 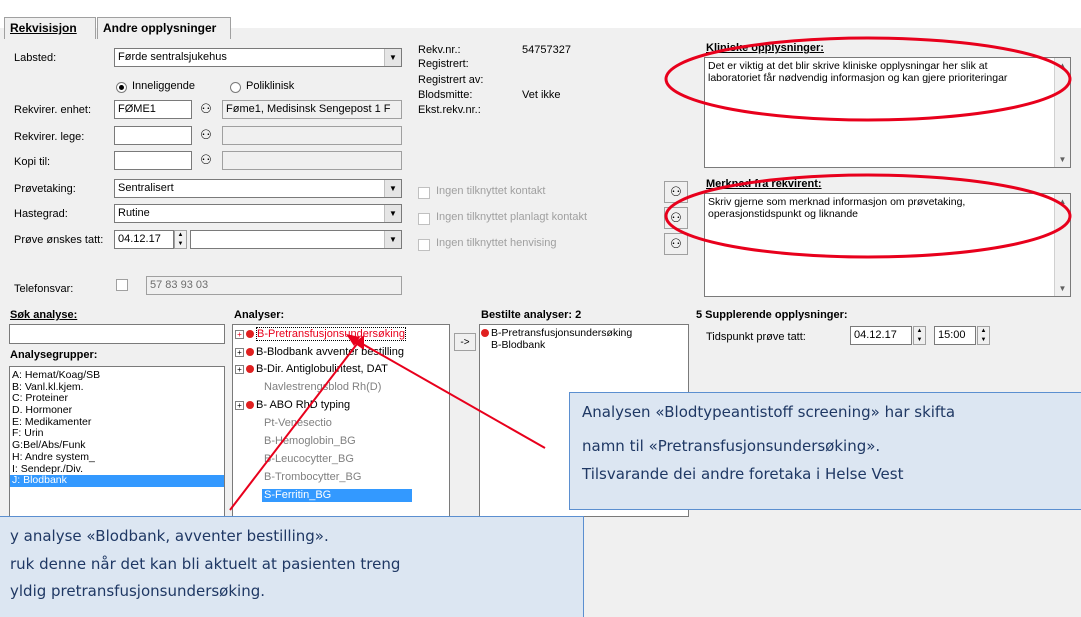 I want to click on callout-left-line3: yldig pretransfusjonsundersøking., so click(x=138, y=591).